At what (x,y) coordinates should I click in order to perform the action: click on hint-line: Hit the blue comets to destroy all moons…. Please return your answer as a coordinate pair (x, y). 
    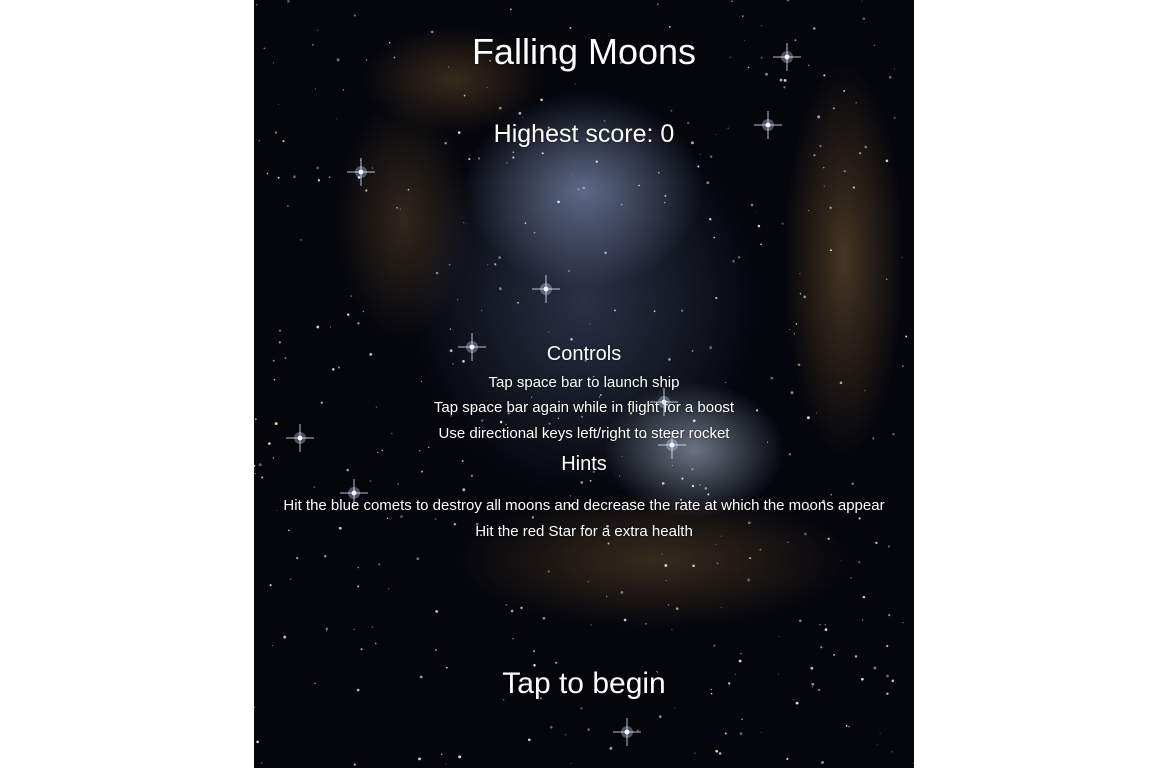
    Looking at the image, I should click on (584, 505).